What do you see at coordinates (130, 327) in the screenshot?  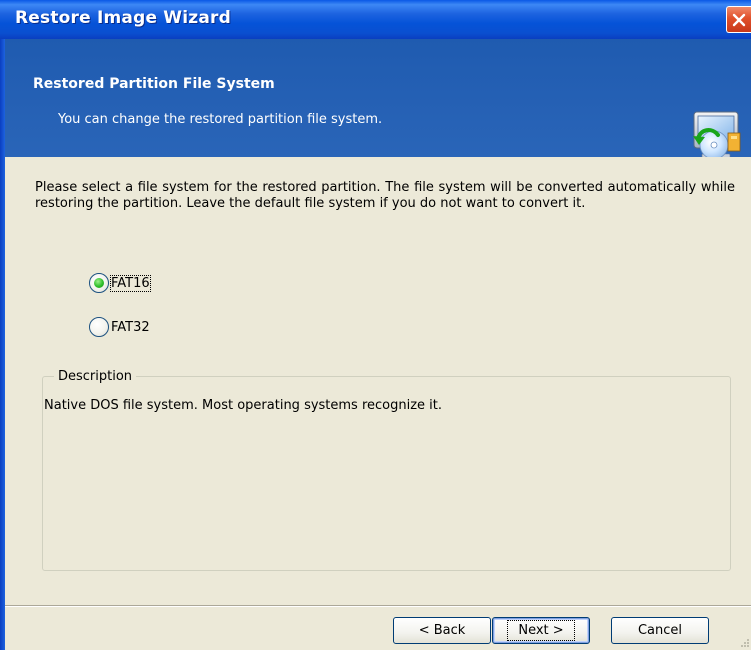 I see `fat32-label: FAT32` at bounding box center [130, 327].